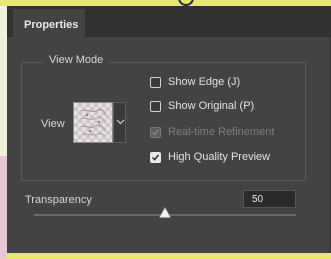 Image resolution: width=331 pixels, height=259 pixels. I want to click on transparency-input: 50, so click(269, 199).